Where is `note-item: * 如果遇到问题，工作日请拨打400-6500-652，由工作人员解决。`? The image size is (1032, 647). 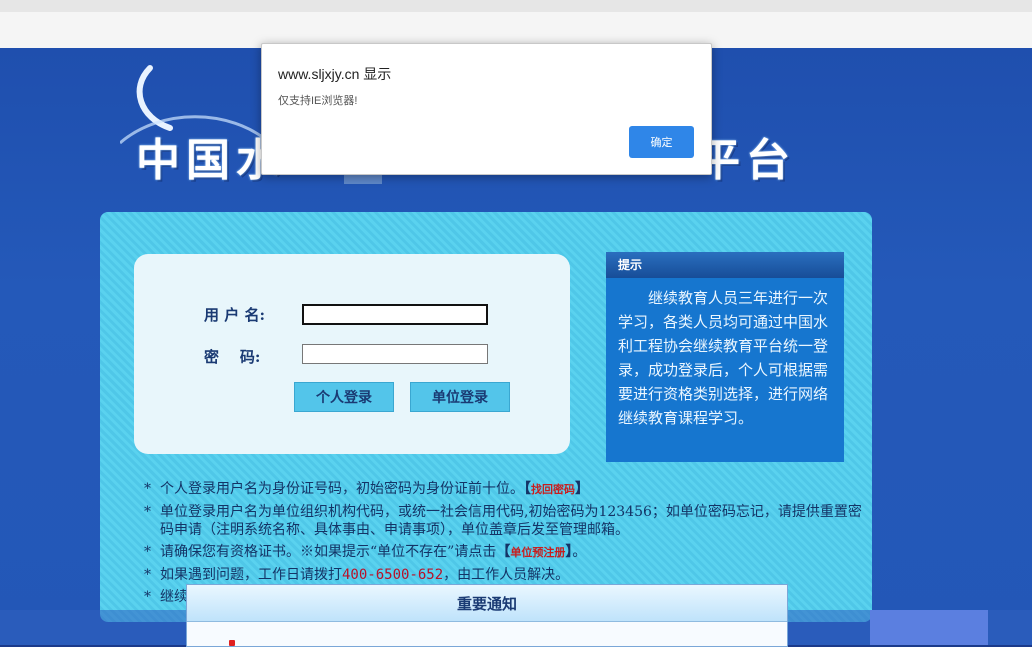
note-item: * 如果遇到问题，工作日请拨打400-6500-652，由工作人员解决。 is located at coordinates (357, 575).